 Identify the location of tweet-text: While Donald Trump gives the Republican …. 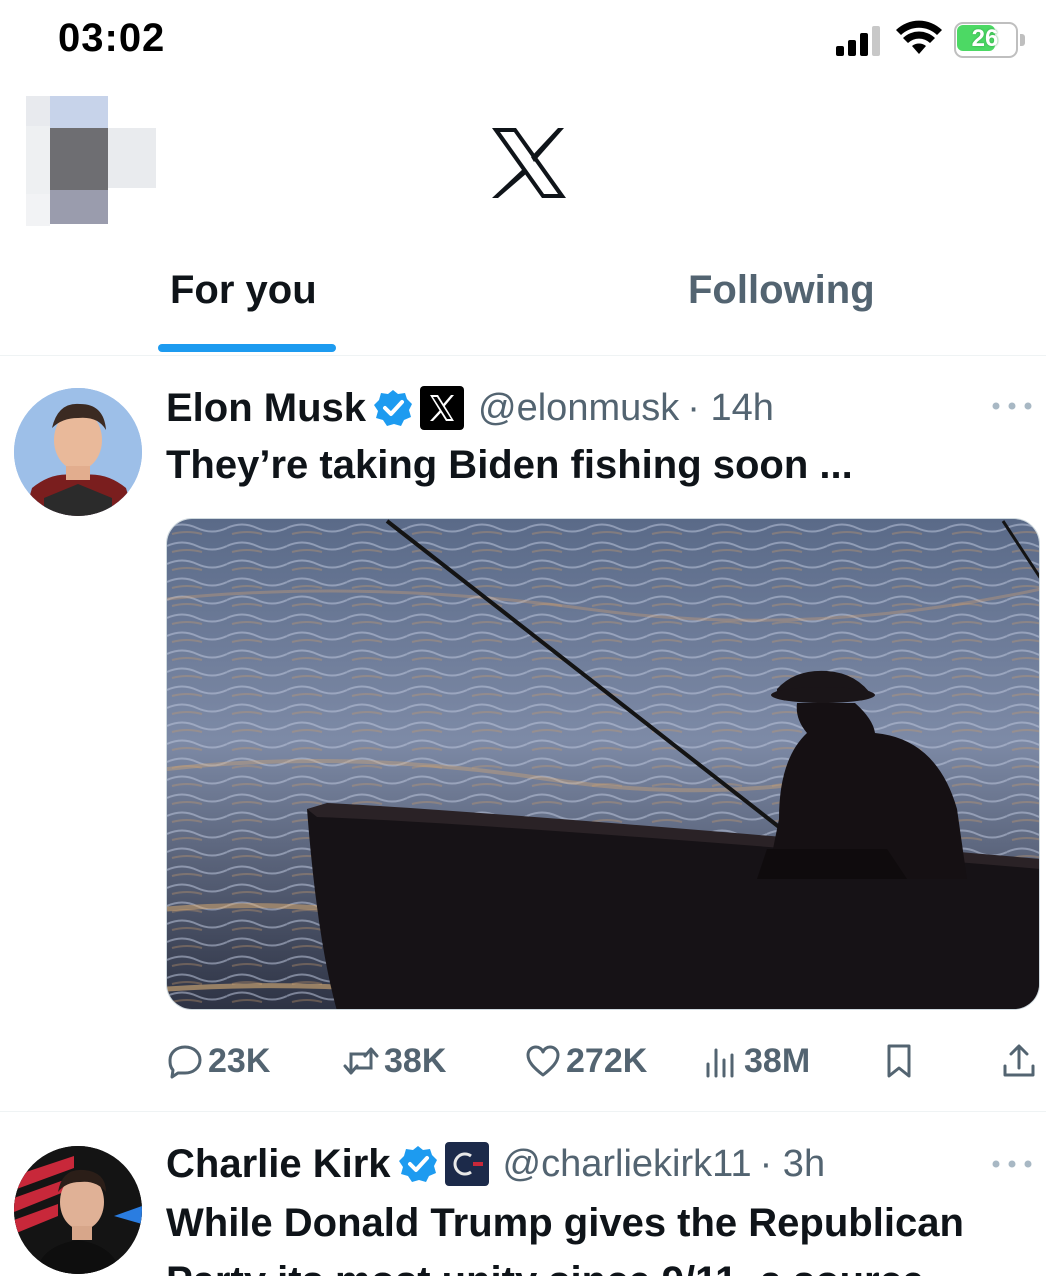
(565, 1238).